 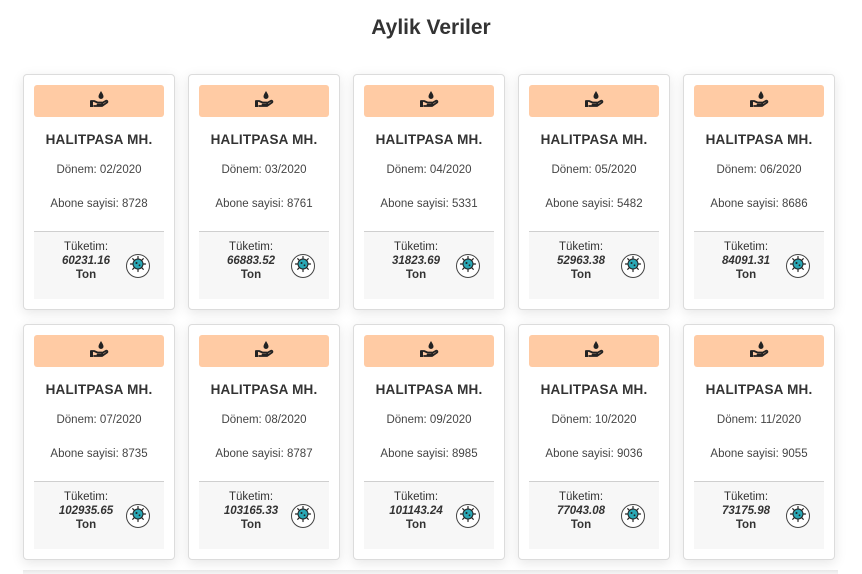 I want to click on usage-value: 102935.65, so click(x=86, y=511).